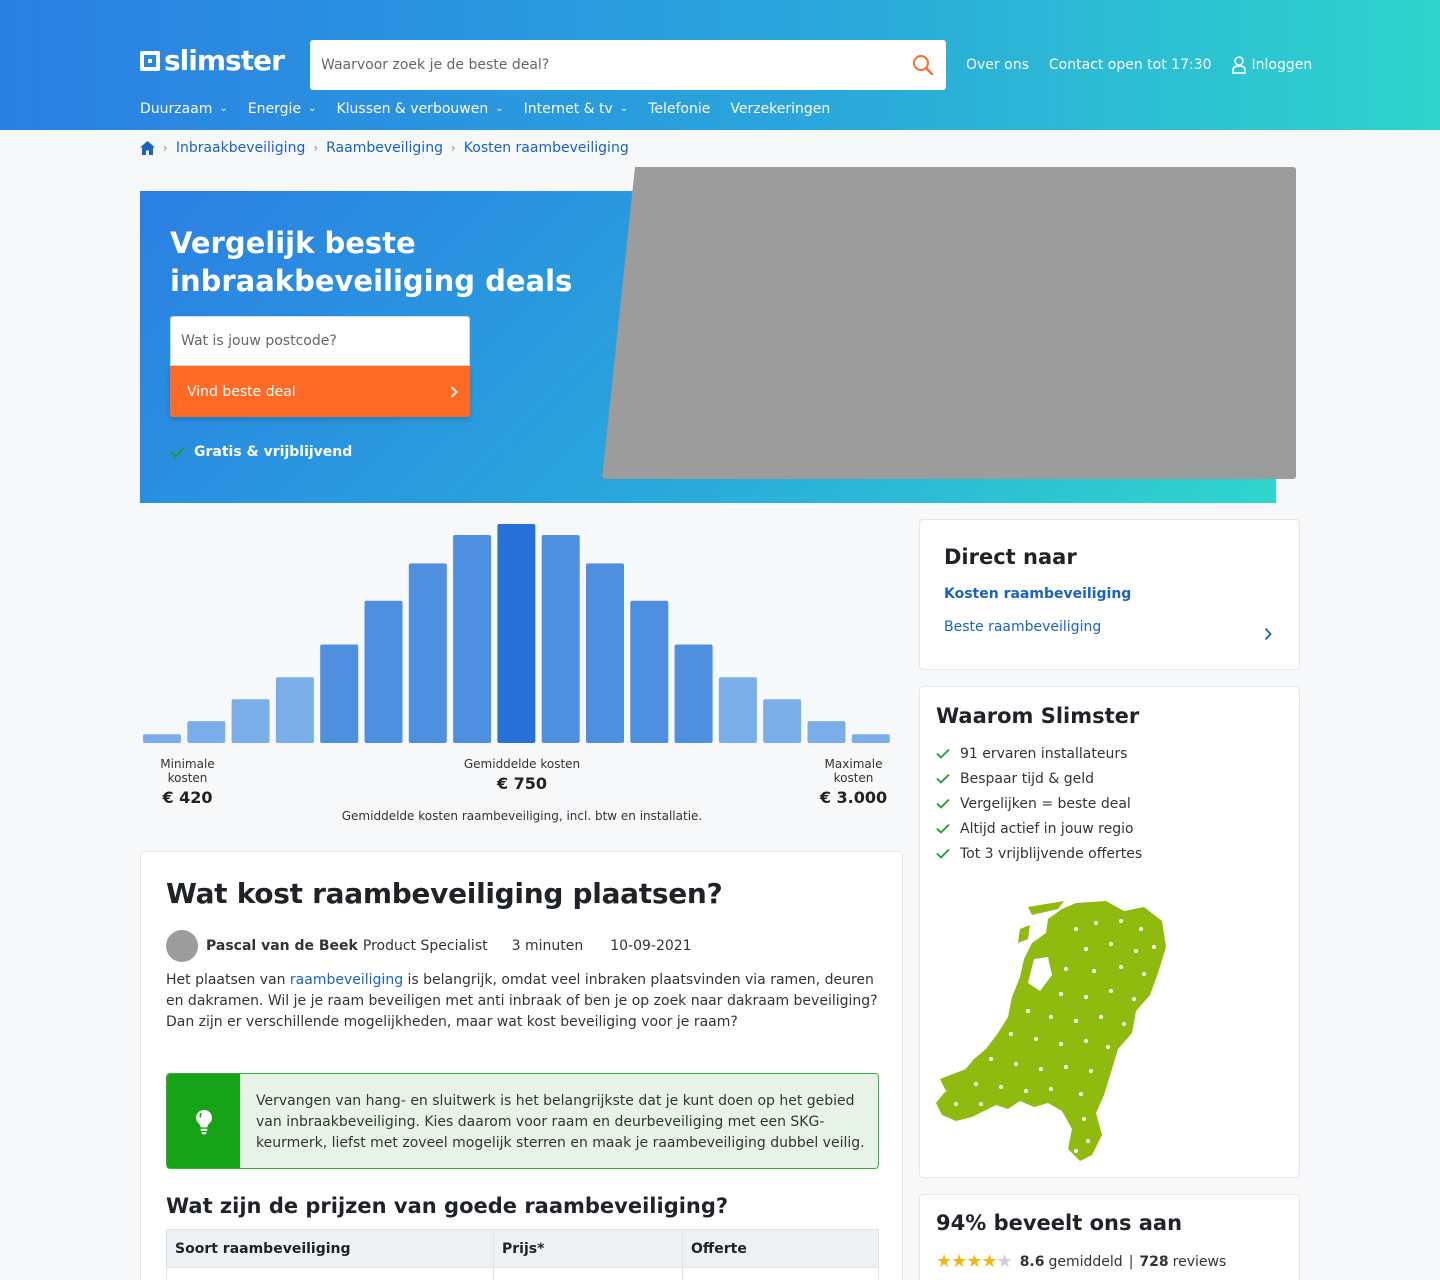 This screenshot has width=1440, height=1280. Describe the element at coordinates (1032, 1261) in the screenshot. I see `rating-value: 8.6` at that location.